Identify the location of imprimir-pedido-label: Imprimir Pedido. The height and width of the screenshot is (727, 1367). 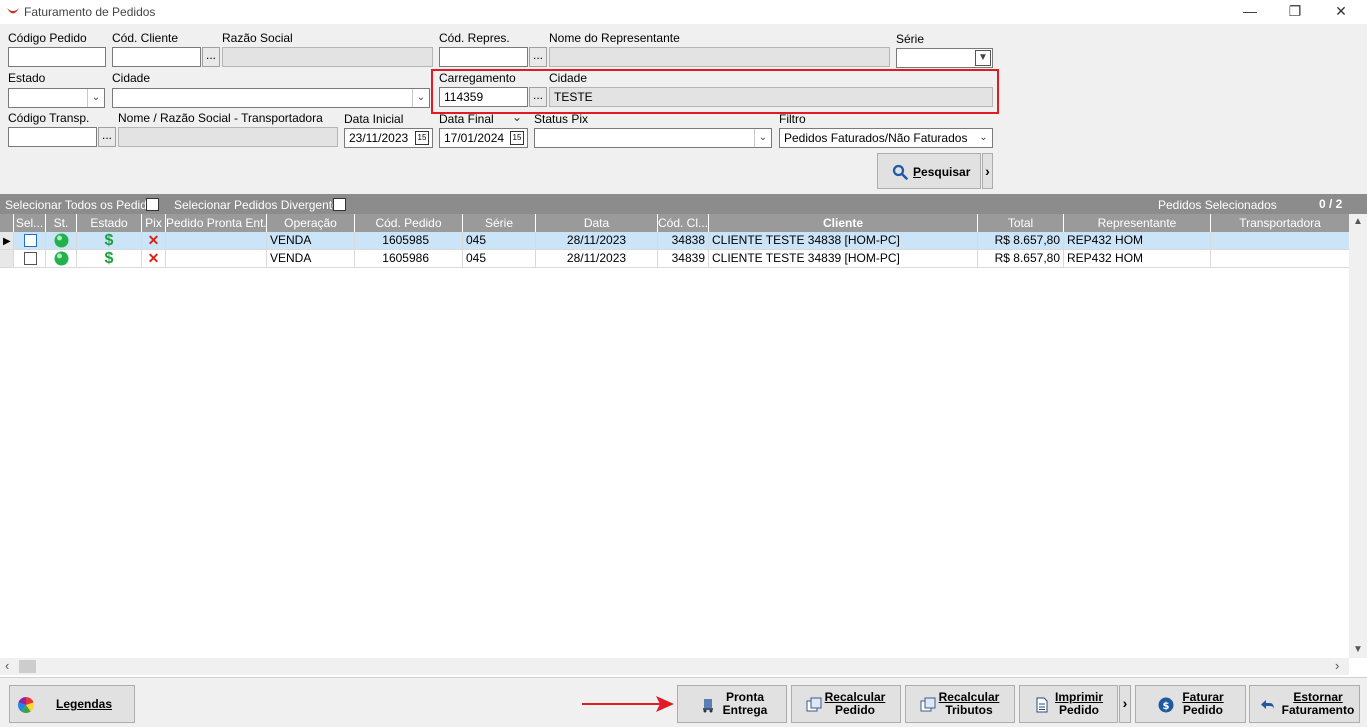
(1078, 703).